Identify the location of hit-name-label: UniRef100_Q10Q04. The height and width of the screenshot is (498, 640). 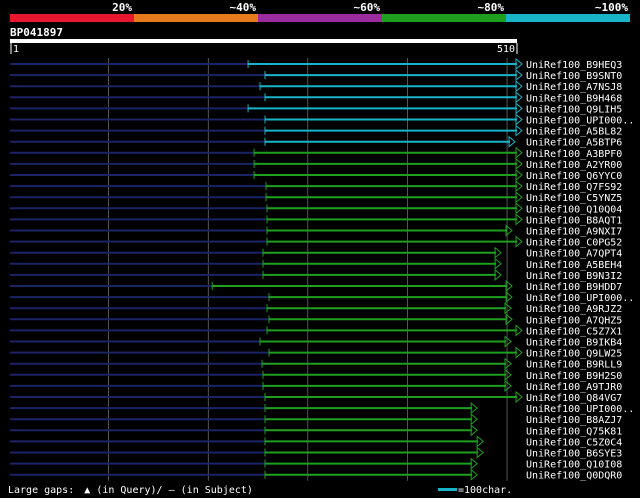
(574, 209).